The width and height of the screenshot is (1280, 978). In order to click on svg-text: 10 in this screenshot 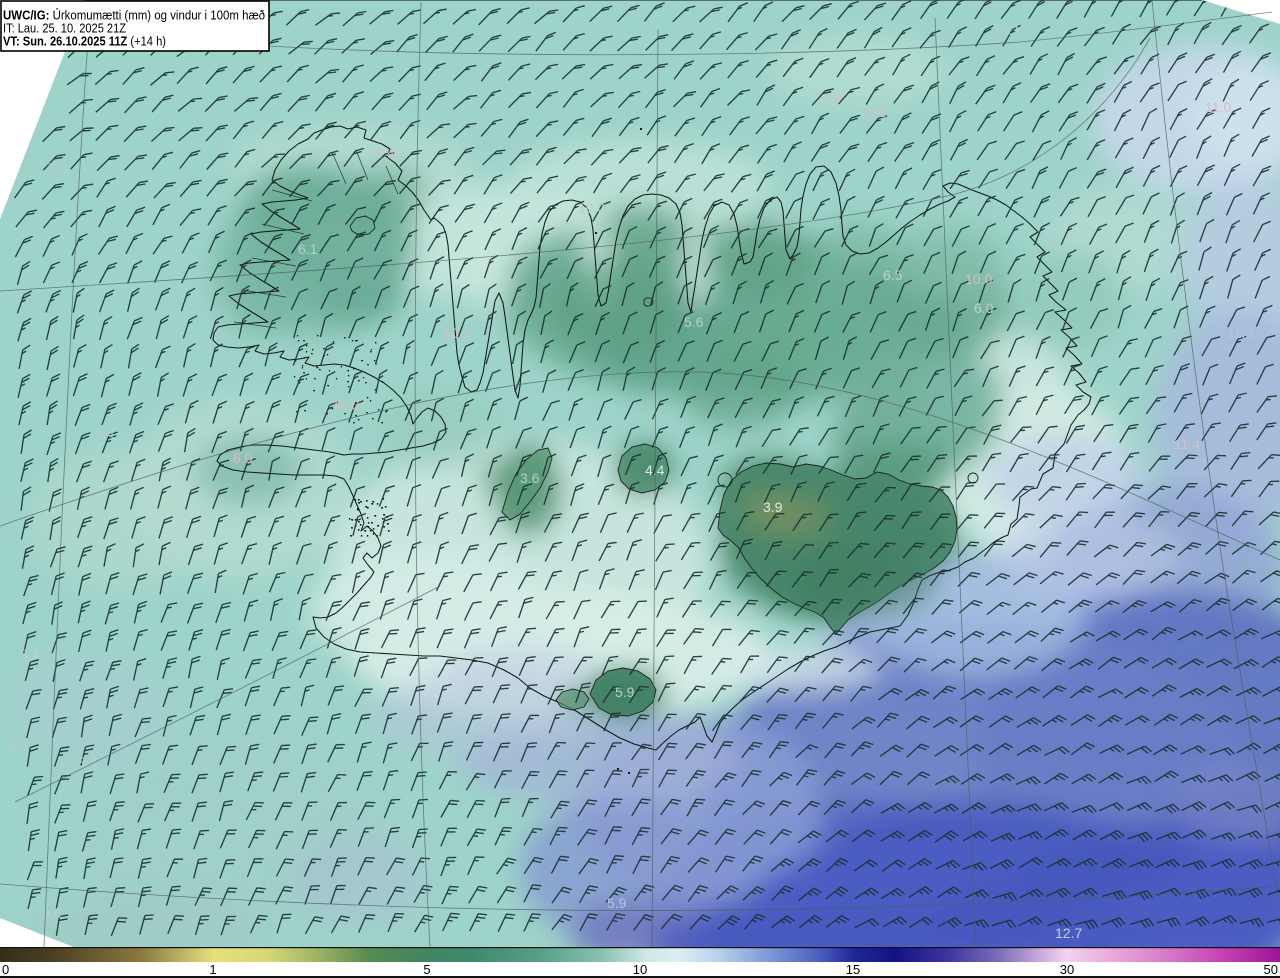, I will do `click(640, 969)`.